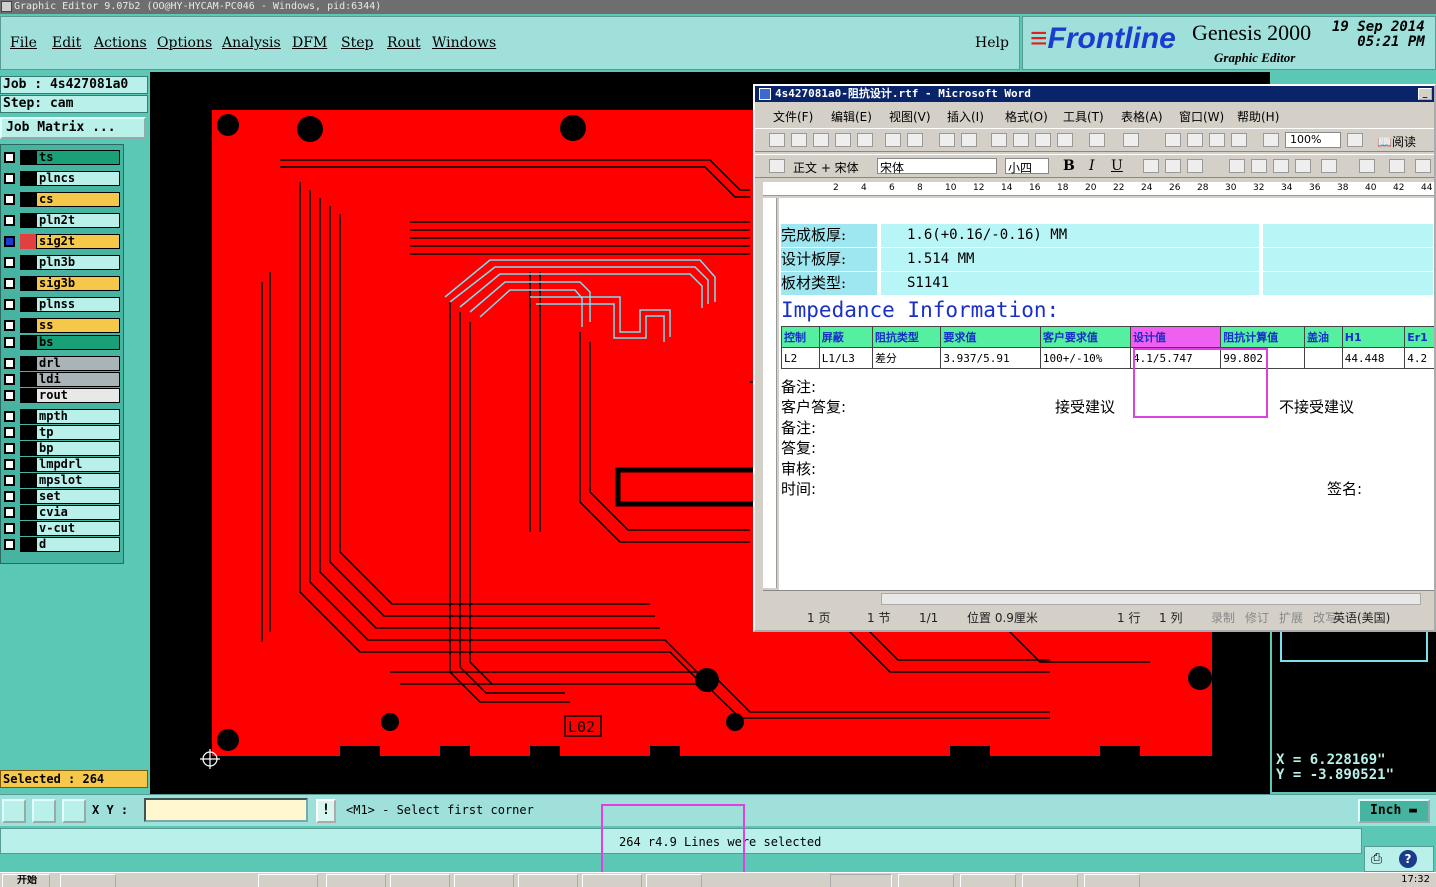 The height and width of the screenshot is (887, 1436). Describe the element at coordinates (61, 304) in the screenshot. I see `layer-row-plnss: plnss` at that location.